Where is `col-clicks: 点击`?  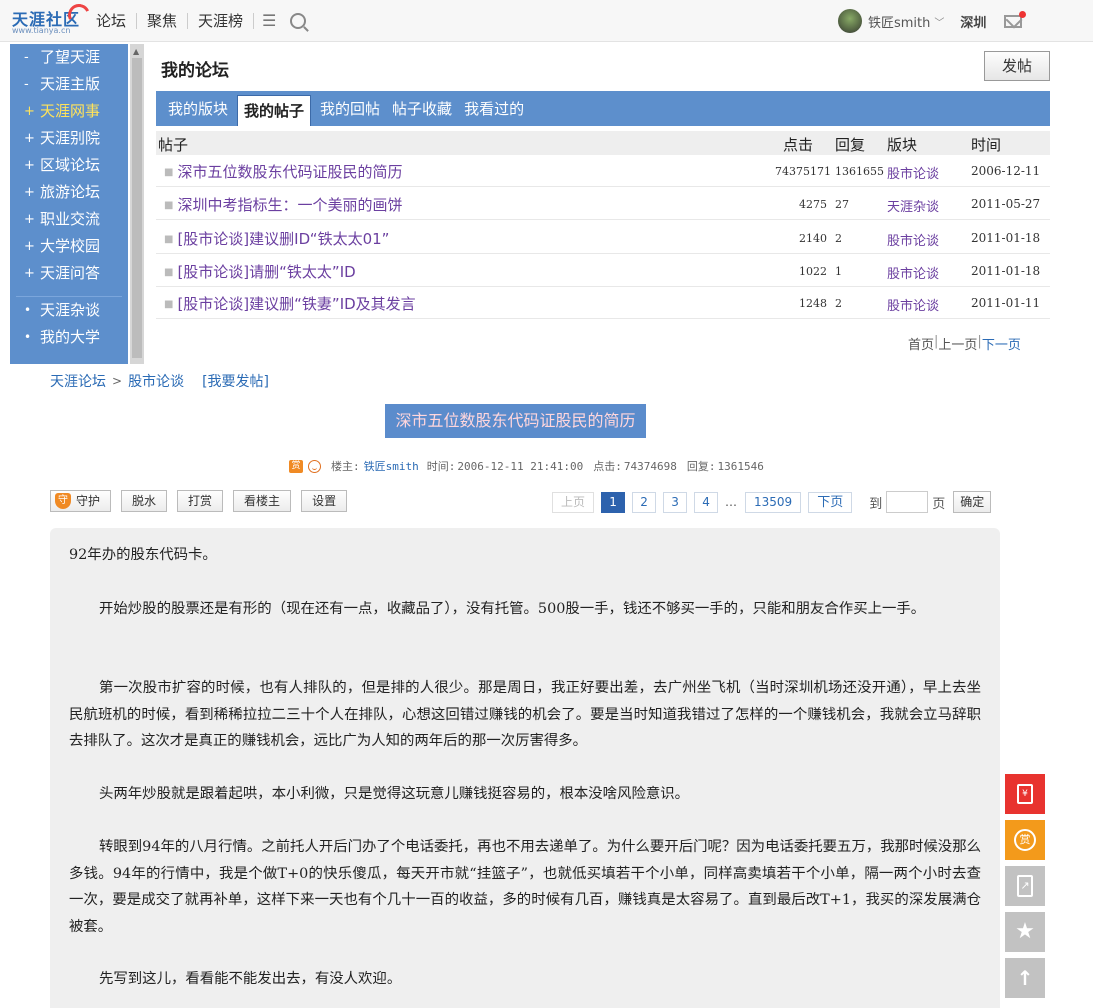 col-clicks: 点击 is located at coordinates (798, 145).